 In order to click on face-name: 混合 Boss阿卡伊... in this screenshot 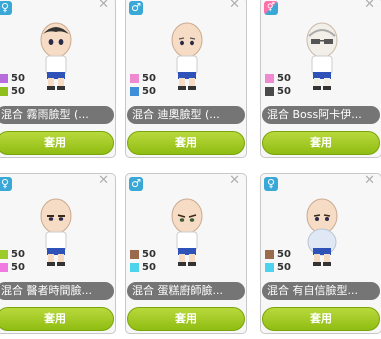, I will do `click(321, 115)`.